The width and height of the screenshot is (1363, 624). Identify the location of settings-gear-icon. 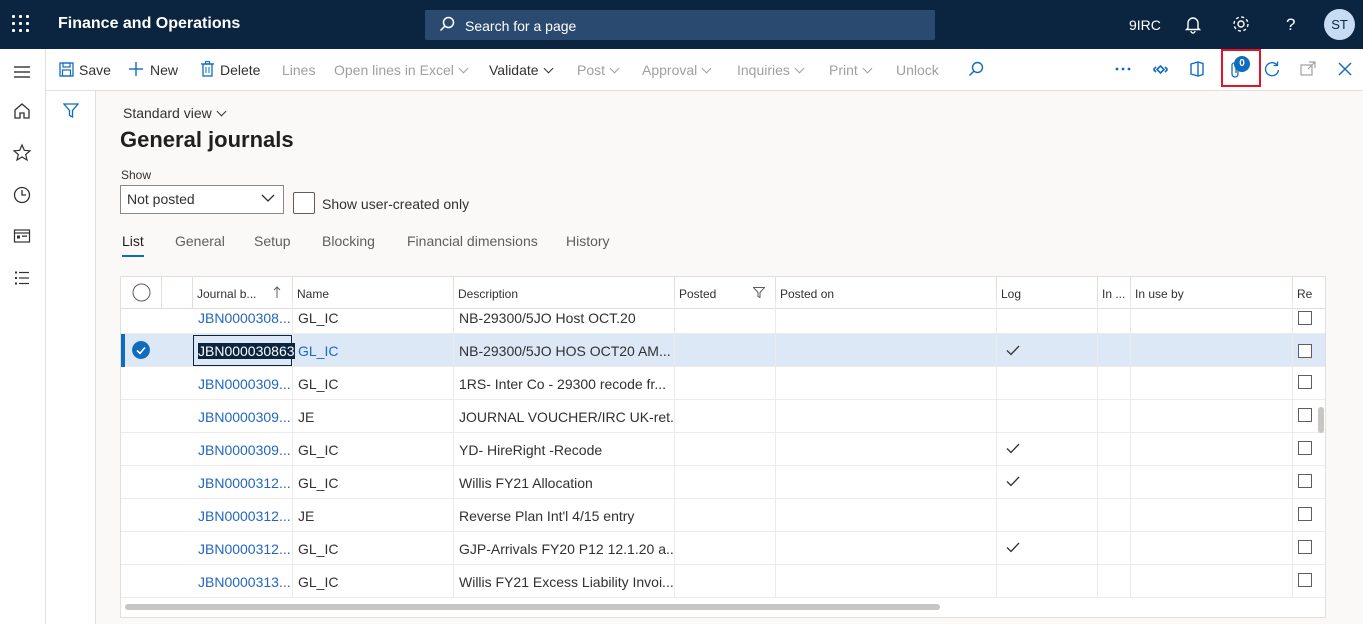
(1241, 24).